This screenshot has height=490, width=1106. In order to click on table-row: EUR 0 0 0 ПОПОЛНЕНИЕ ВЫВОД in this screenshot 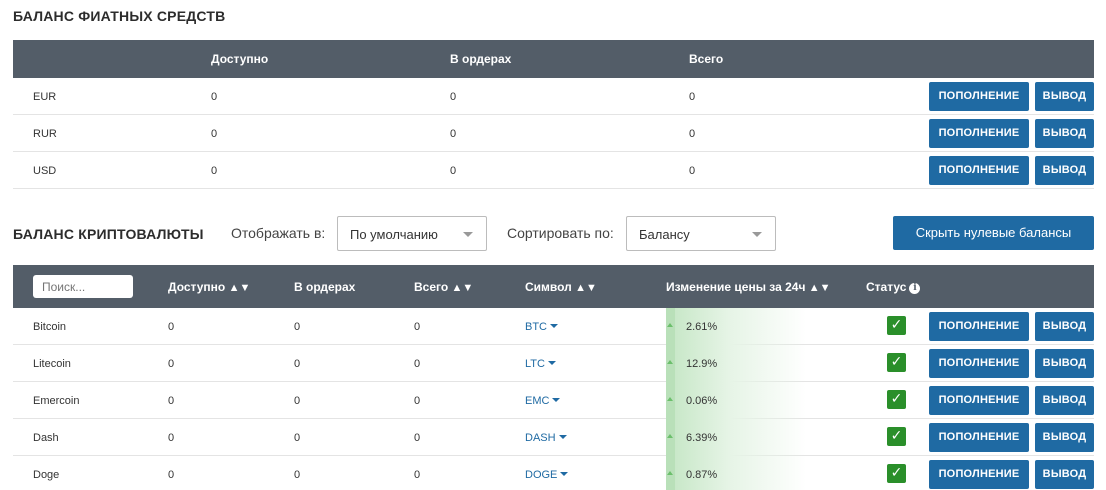, I will do `click(553, 96)`.